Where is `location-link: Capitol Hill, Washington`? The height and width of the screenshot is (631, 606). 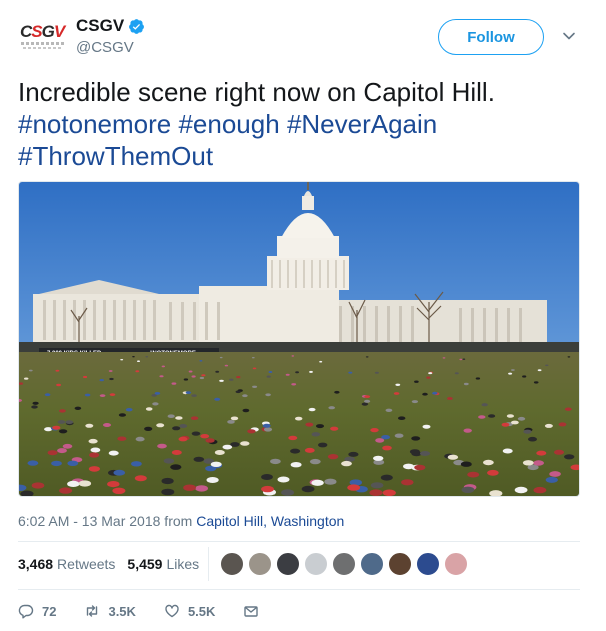
location-link: Capitol Hill, Washington is located at coordinates (270, 521).